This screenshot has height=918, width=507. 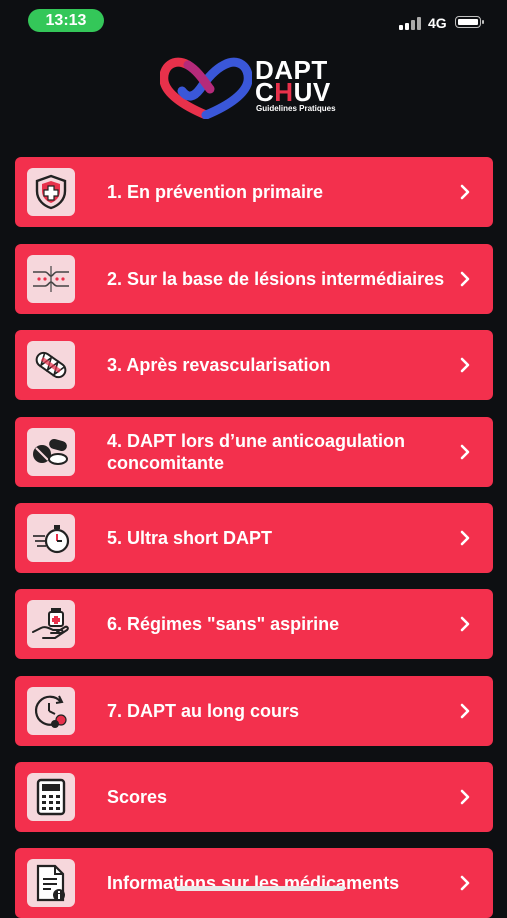 What do you see at coordinates (51, 624) in the screenshot?
I see `hand-medication-icon` at bounding box center [51, 624].